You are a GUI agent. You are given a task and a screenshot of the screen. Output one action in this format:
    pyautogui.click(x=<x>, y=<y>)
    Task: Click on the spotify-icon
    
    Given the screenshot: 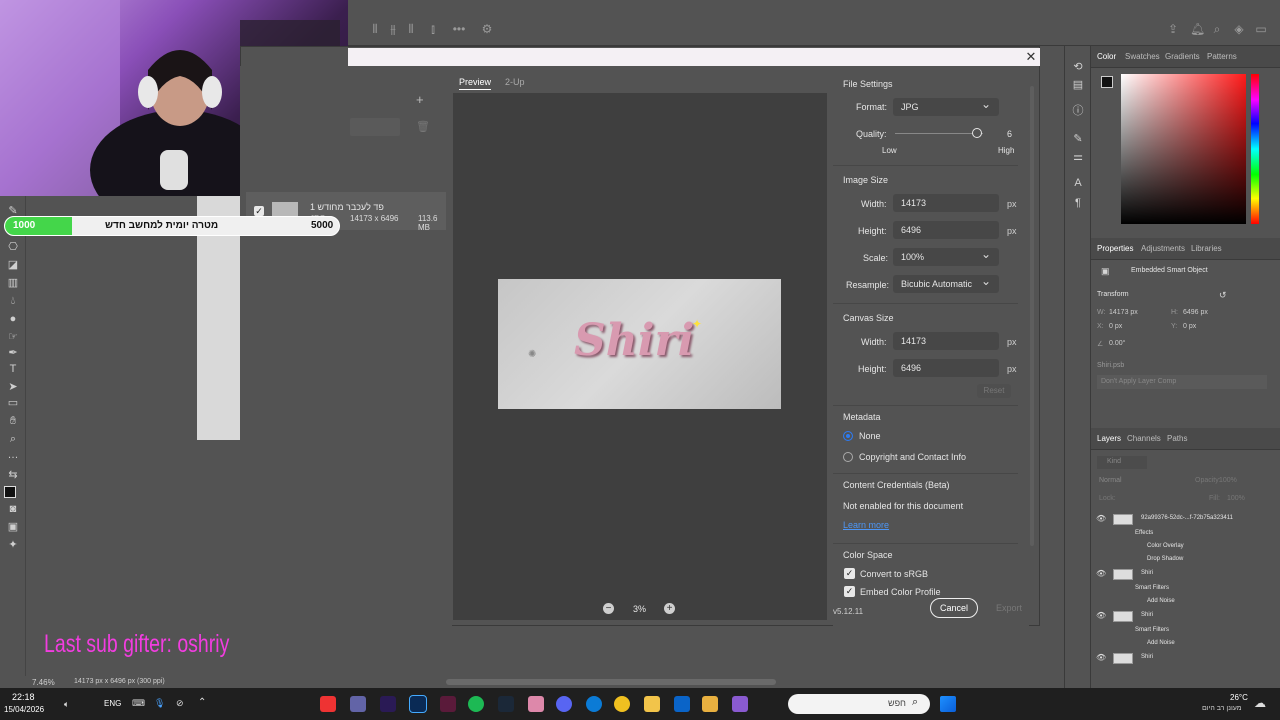 What is the action you would take?
    pyautogui.click(x=476, y=704)
    